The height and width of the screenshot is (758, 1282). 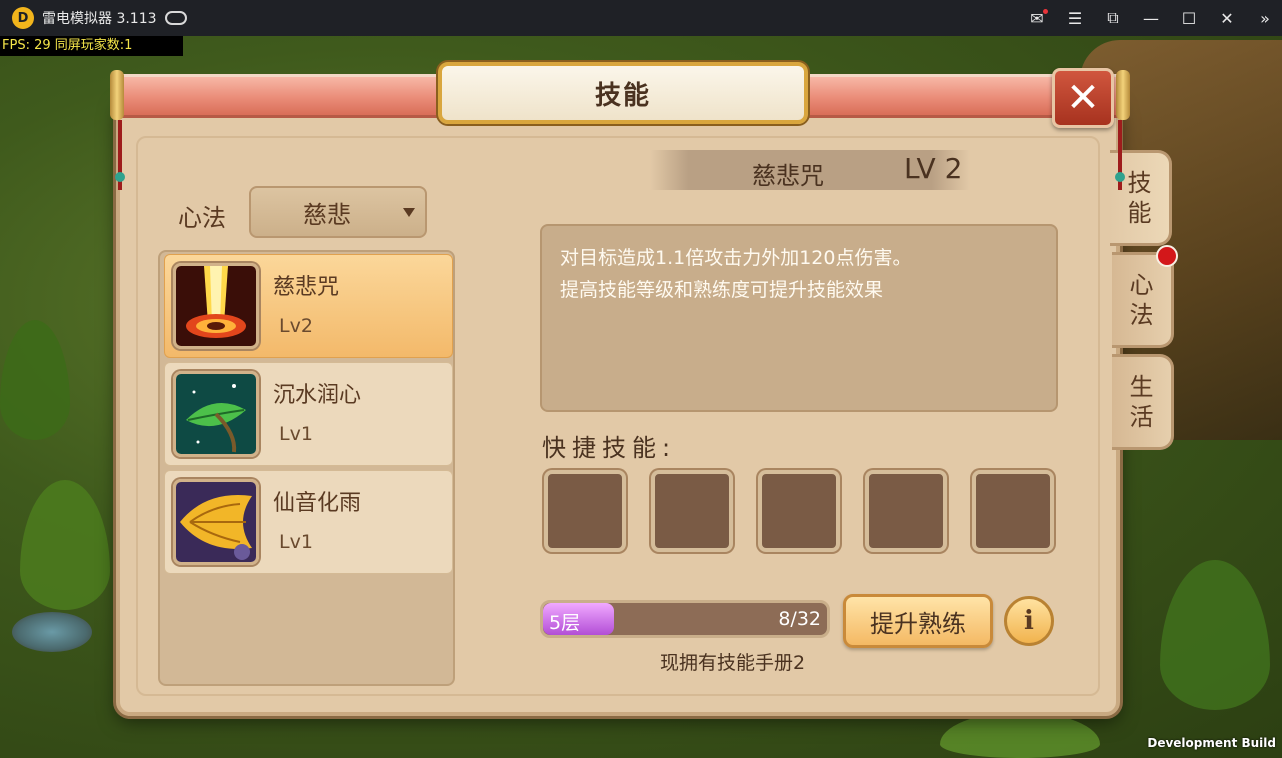 What do you see at coordinates (1227, 18) in the screenshot?
I see `close-window-icon: ✕` at bounding box center [1227, 18].